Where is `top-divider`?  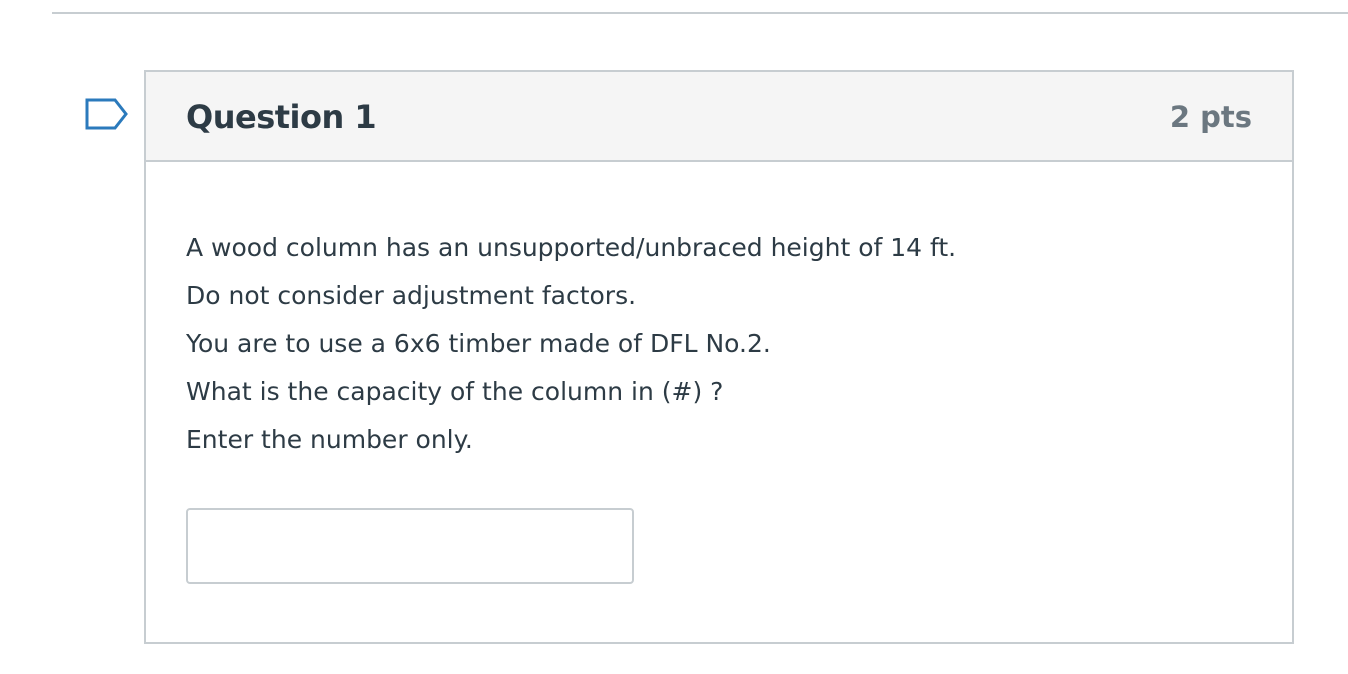
top-divider is located at coordinates (700, 13).